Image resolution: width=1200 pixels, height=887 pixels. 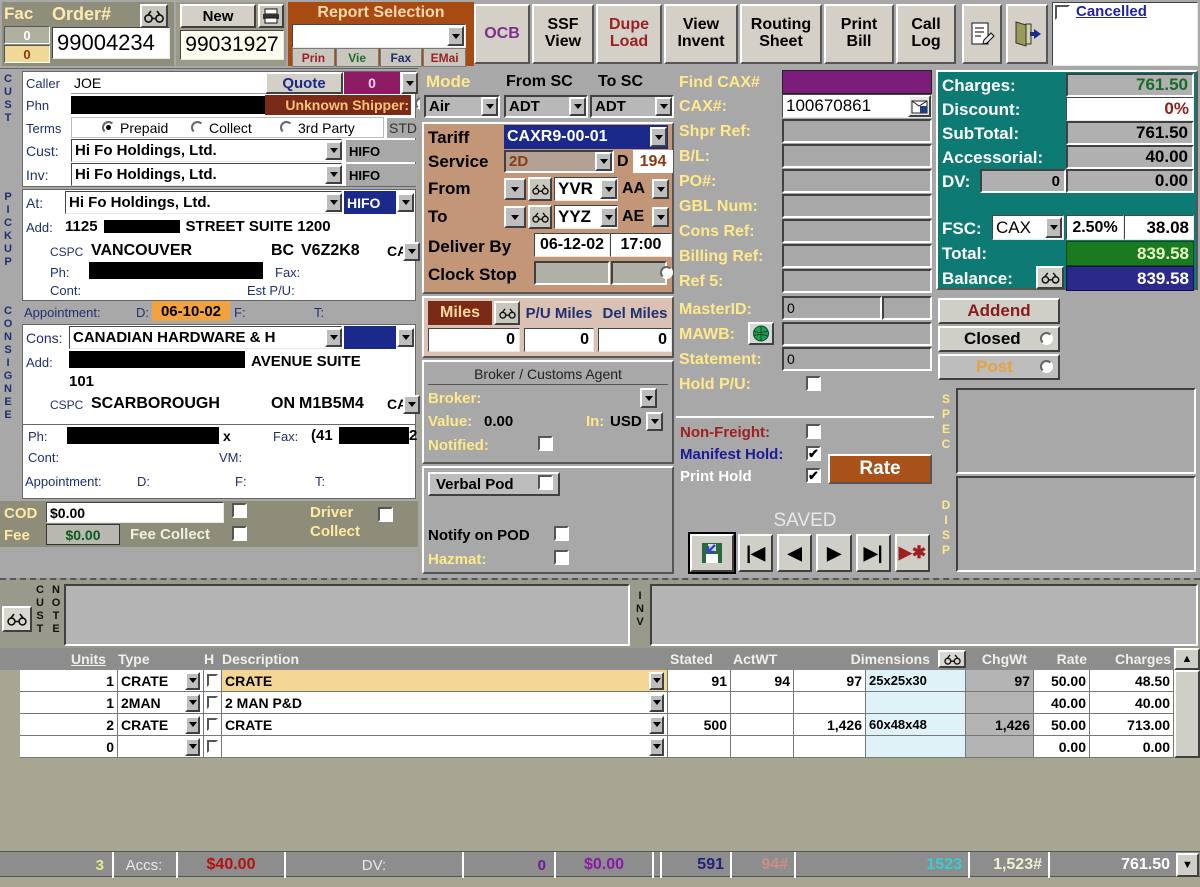 What do you see at coordinates (762, 681) in the screenshot?
I see `cell-actwt: 94` at bounding box center [762, 681].